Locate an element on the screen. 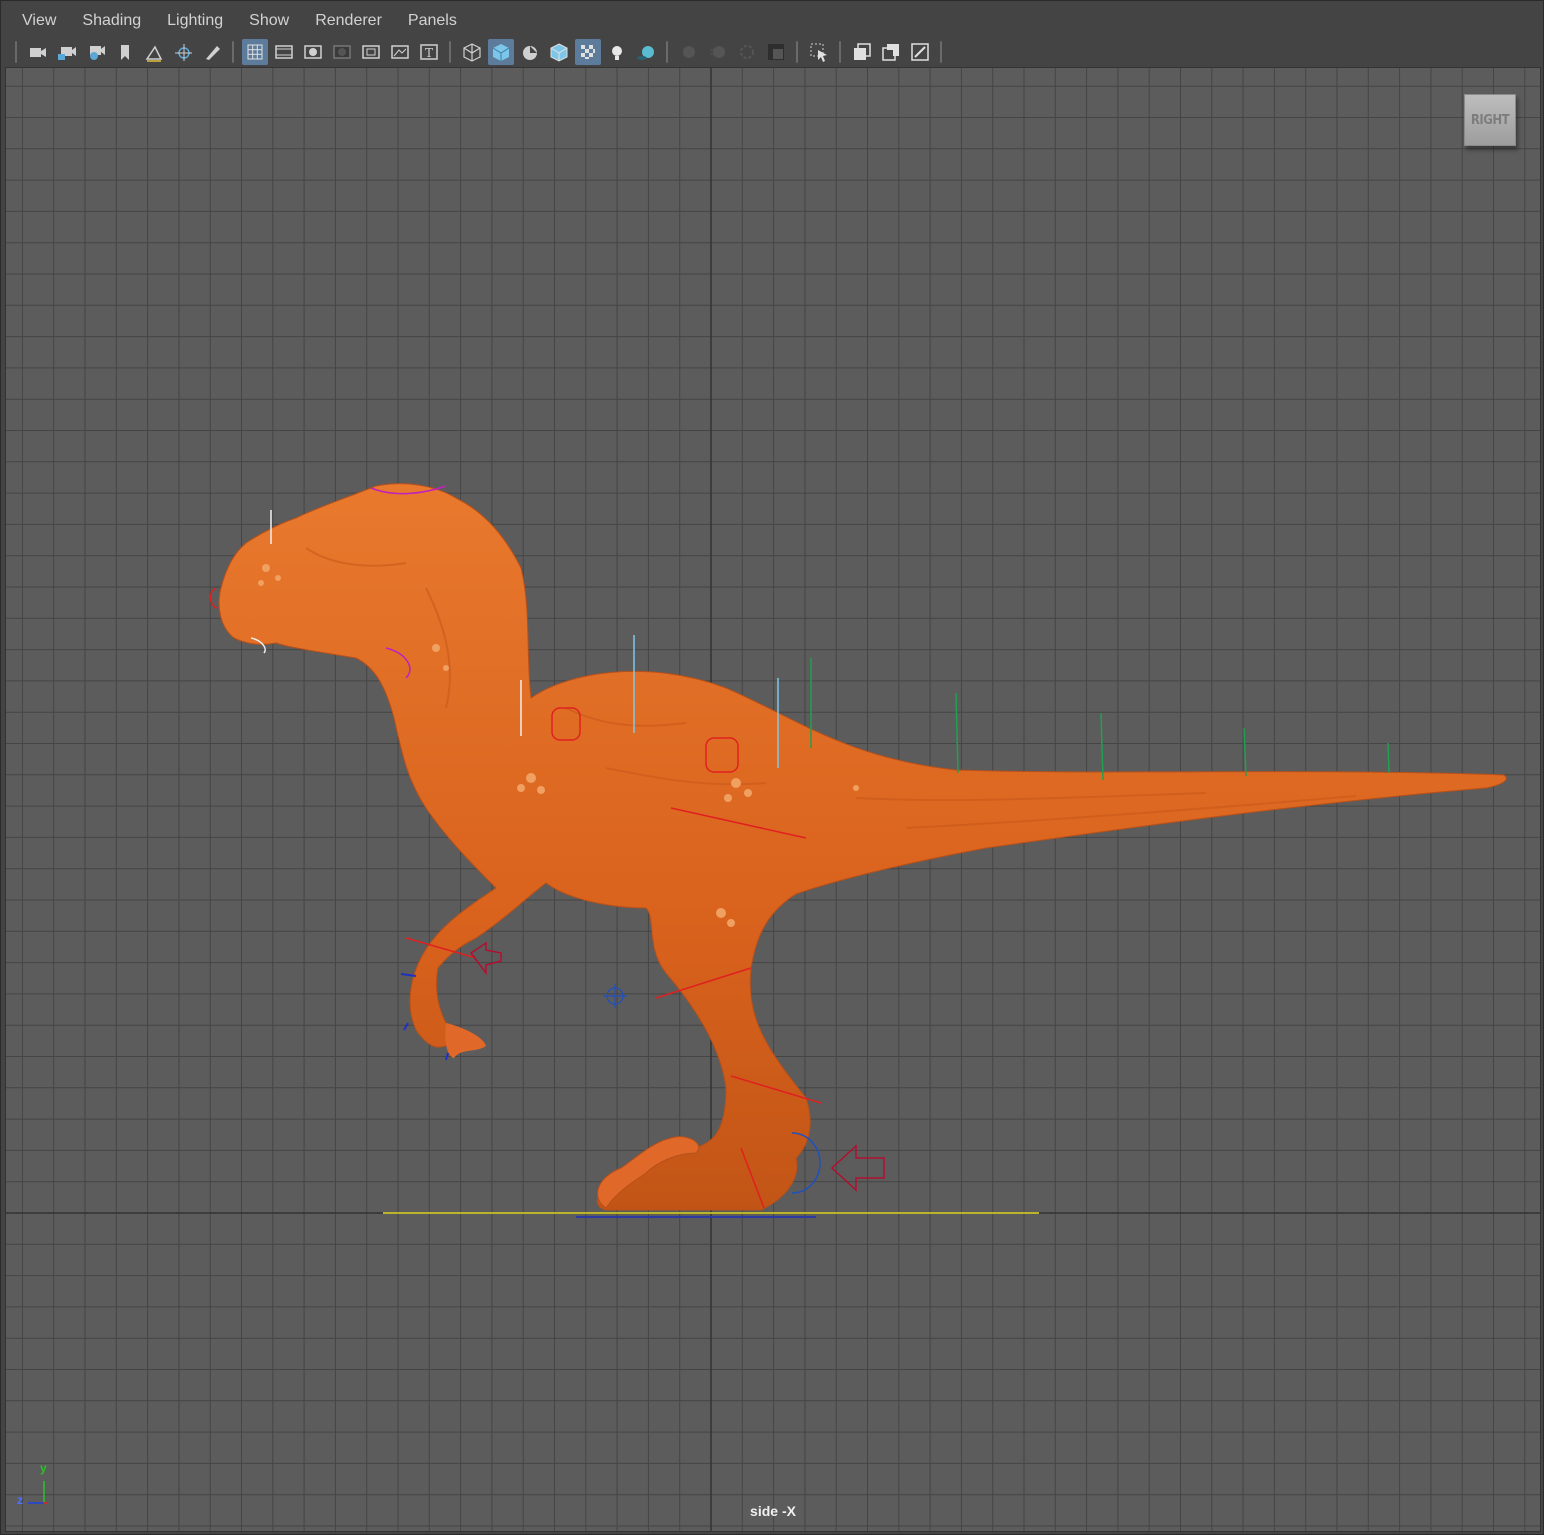  ambient-occlusion-icon is located at coordinates (688, 52).